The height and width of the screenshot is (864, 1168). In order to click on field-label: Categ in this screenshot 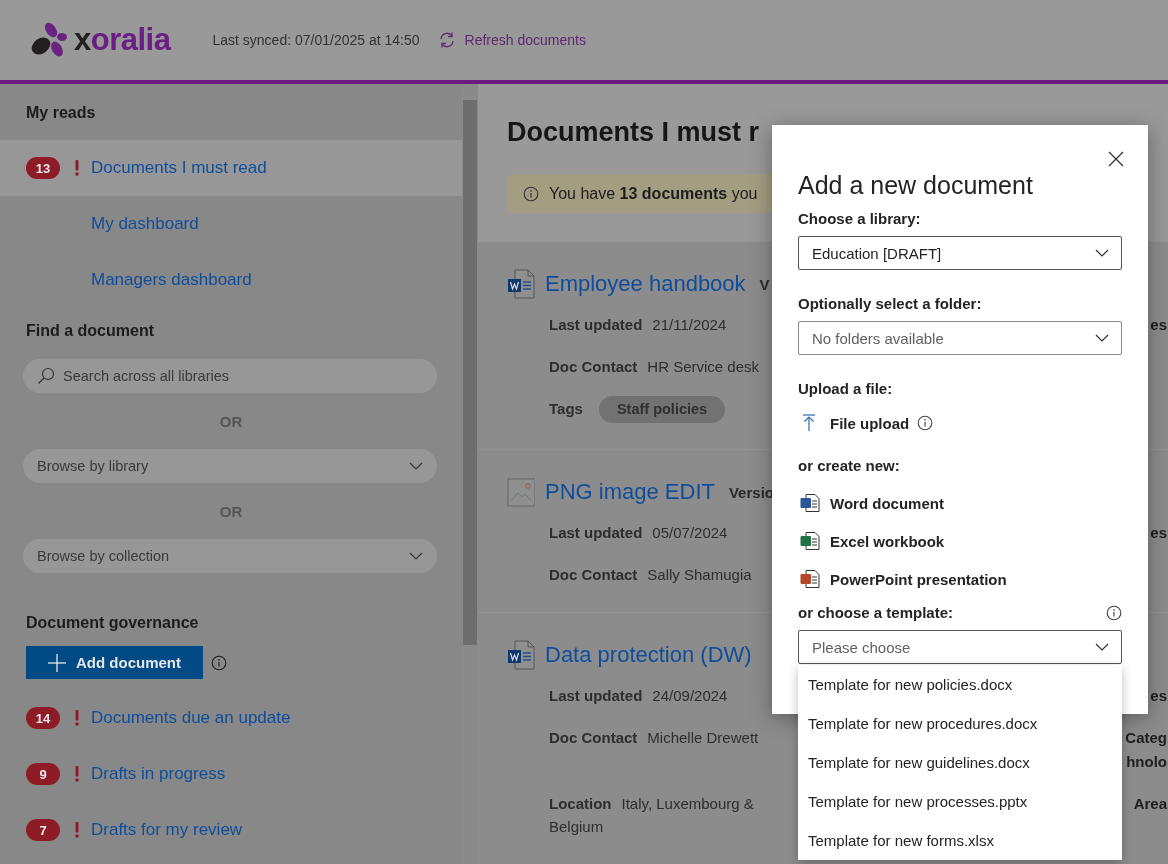, I will do `click(1146, 738)`.